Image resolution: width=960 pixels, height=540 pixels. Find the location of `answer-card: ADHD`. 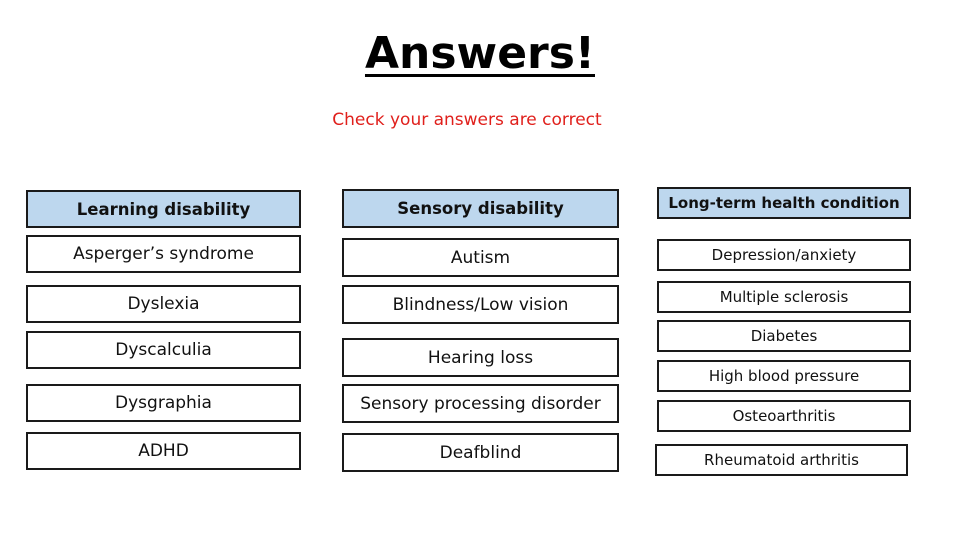

answer-card: ADHD is located at coordinates (163, 451).